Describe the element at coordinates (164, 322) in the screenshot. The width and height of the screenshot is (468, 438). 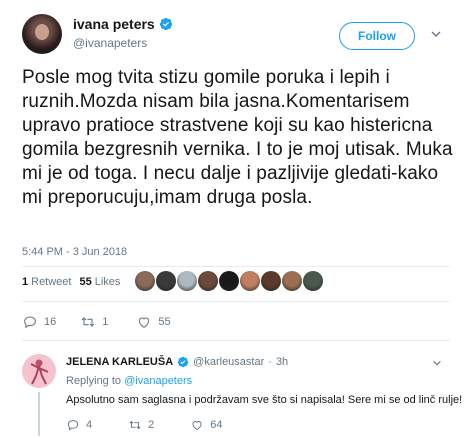
I see `like-action-count: 55` at that location.